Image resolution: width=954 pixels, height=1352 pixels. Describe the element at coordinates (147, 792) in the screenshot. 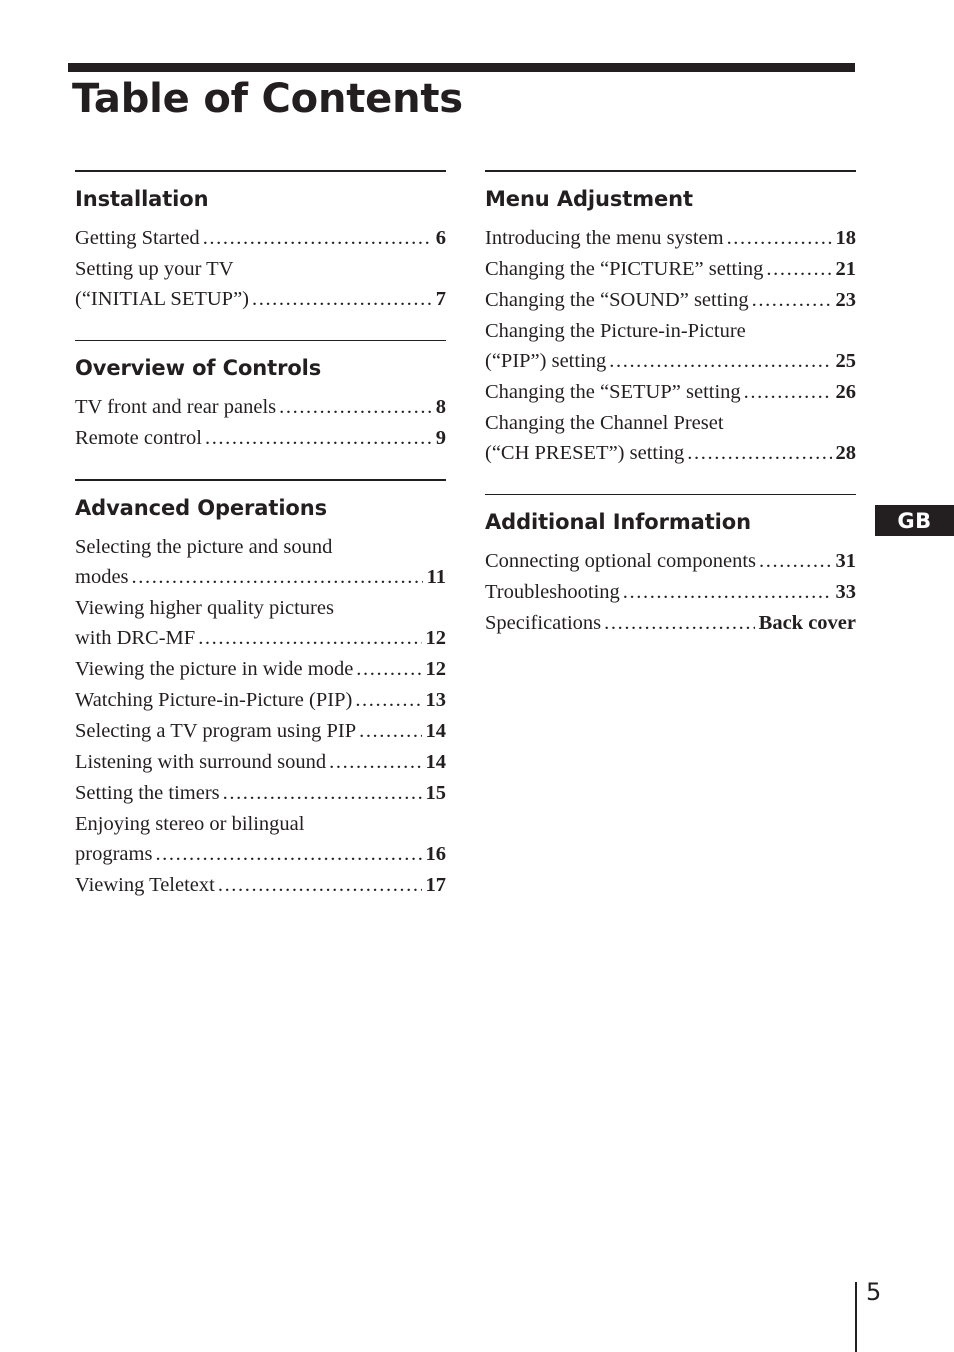

I see `toc-entry-label: Setting the timers` at that location.